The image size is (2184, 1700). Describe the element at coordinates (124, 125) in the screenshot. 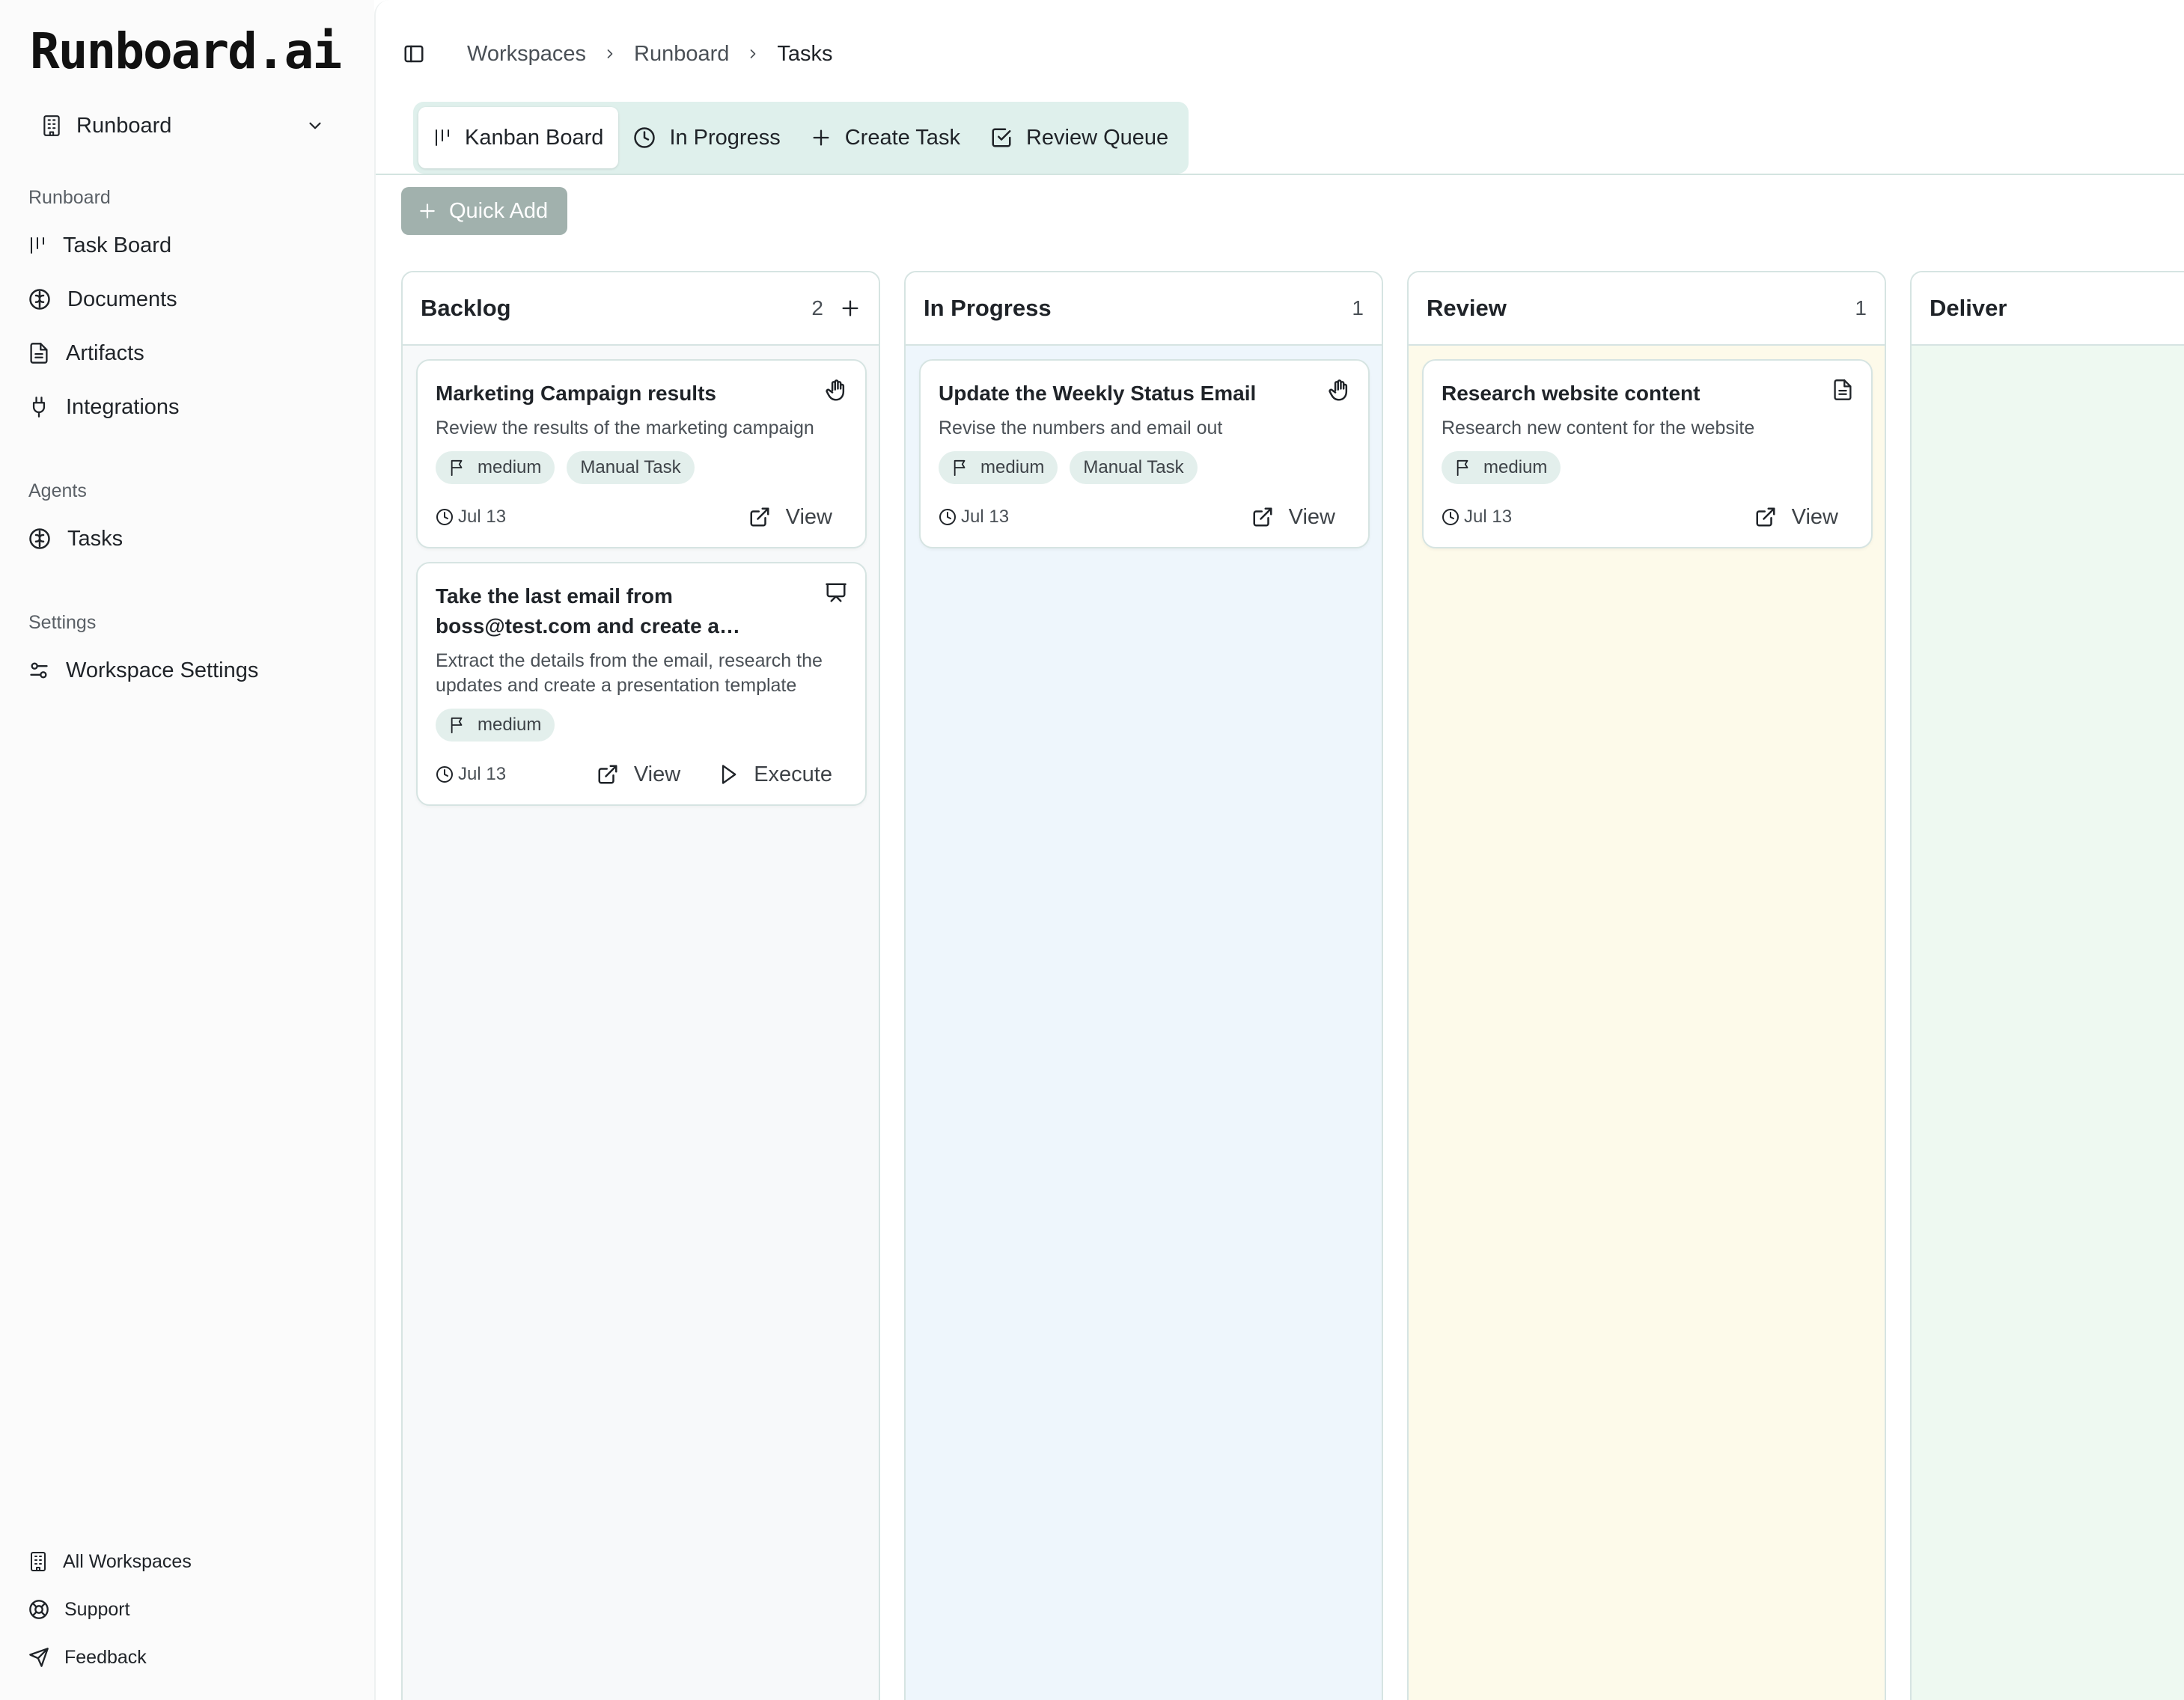

I see `workspace-select-value: Runboard` at that location.